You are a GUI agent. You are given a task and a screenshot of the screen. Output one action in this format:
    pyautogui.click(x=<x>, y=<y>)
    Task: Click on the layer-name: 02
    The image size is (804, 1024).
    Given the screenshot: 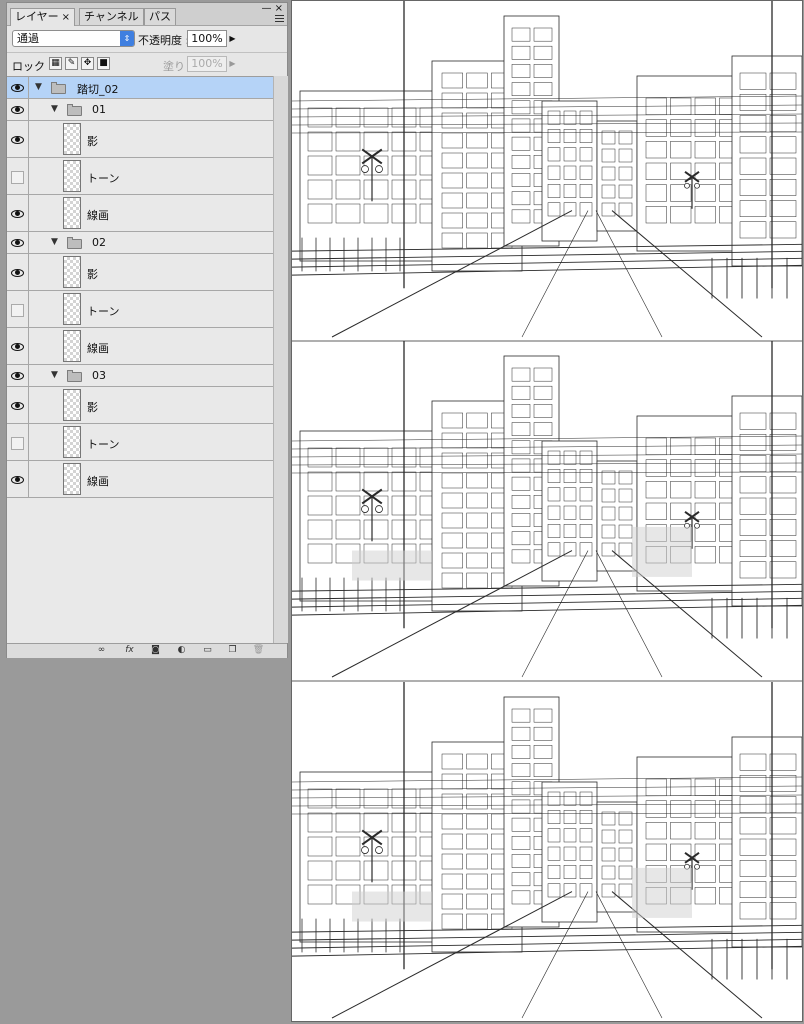 What is the action you would take?
    pyautogui.click(x=99, y=242)
    